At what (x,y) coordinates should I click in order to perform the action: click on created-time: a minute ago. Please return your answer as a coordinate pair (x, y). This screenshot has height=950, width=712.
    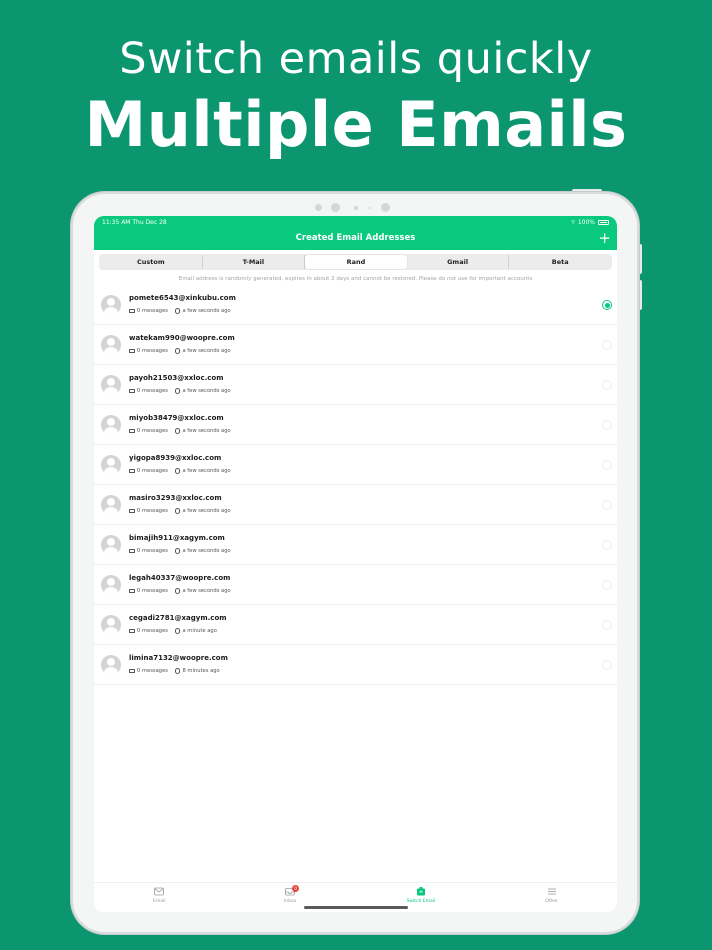
    Looking at the image, I should click on (199, 631).